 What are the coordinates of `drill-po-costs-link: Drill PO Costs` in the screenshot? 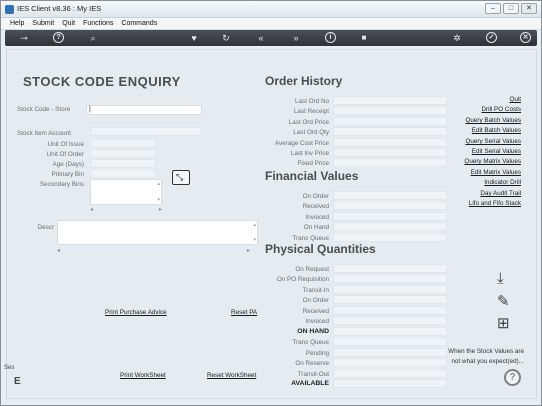 It's located at (501, 109).